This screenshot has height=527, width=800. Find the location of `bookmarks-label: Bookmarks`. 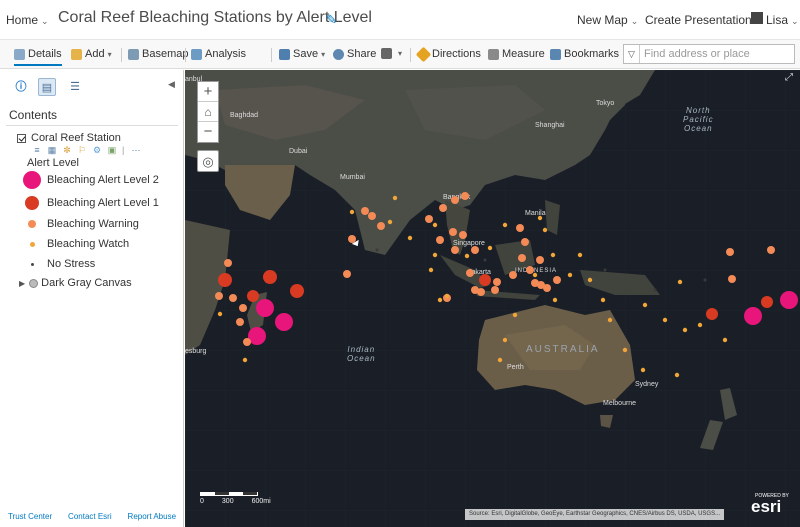

bookmarks-label: Bookmarks is located at coordinates (592, 54).